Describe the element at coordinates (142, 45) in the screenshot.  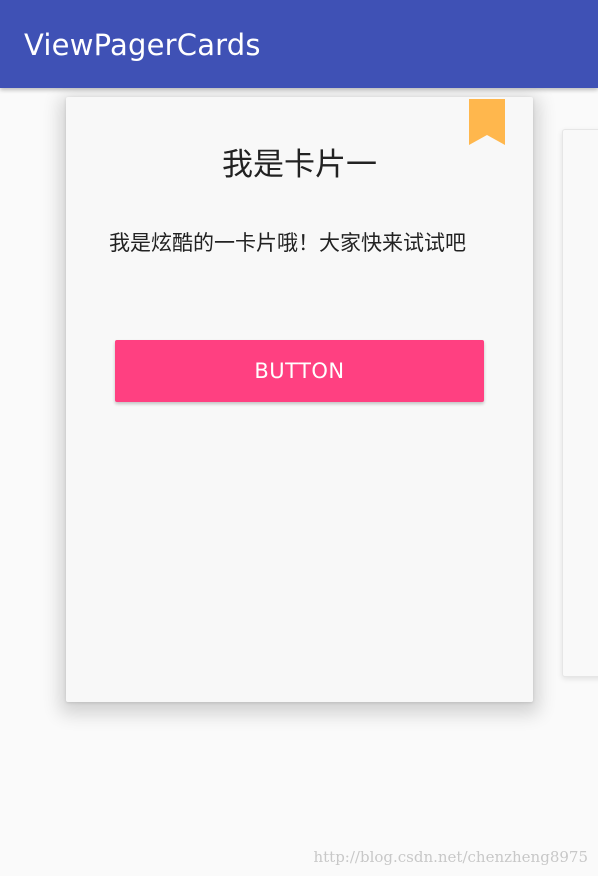
I see `app-title: ViewPagerCards` at that location.